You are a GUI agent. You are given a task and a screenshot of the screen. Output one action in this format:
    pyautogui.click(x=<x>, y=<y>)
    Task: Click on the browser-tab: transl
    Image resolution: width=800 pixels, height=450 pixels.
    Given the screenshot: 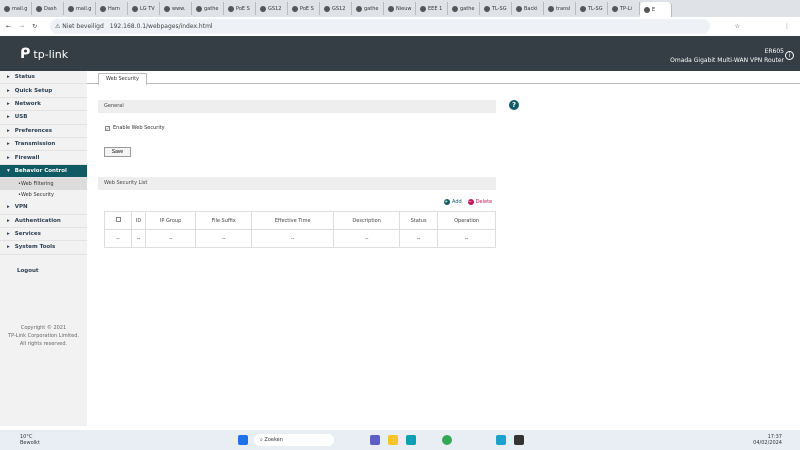 What is the action you would take?
    pyautogui.click(x=560, y=8)
    